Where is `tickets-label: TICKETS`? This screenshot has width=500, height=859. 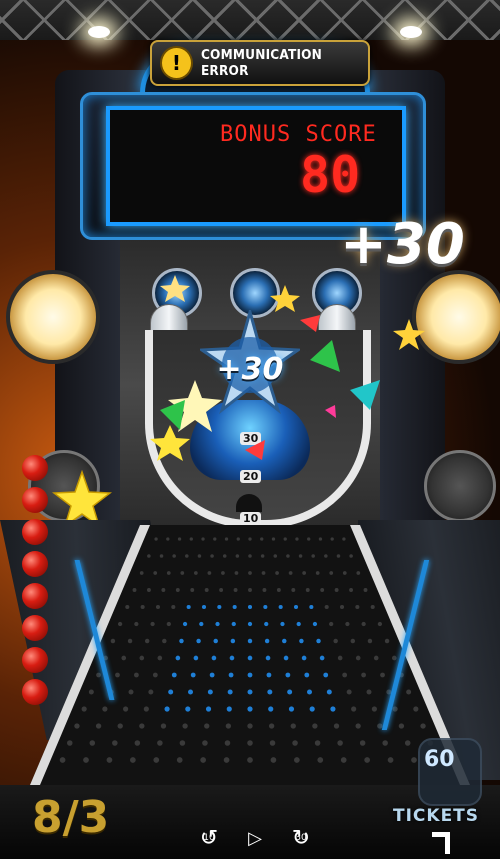
tickets-label: TICKETS is located at coordinates (436, 816).